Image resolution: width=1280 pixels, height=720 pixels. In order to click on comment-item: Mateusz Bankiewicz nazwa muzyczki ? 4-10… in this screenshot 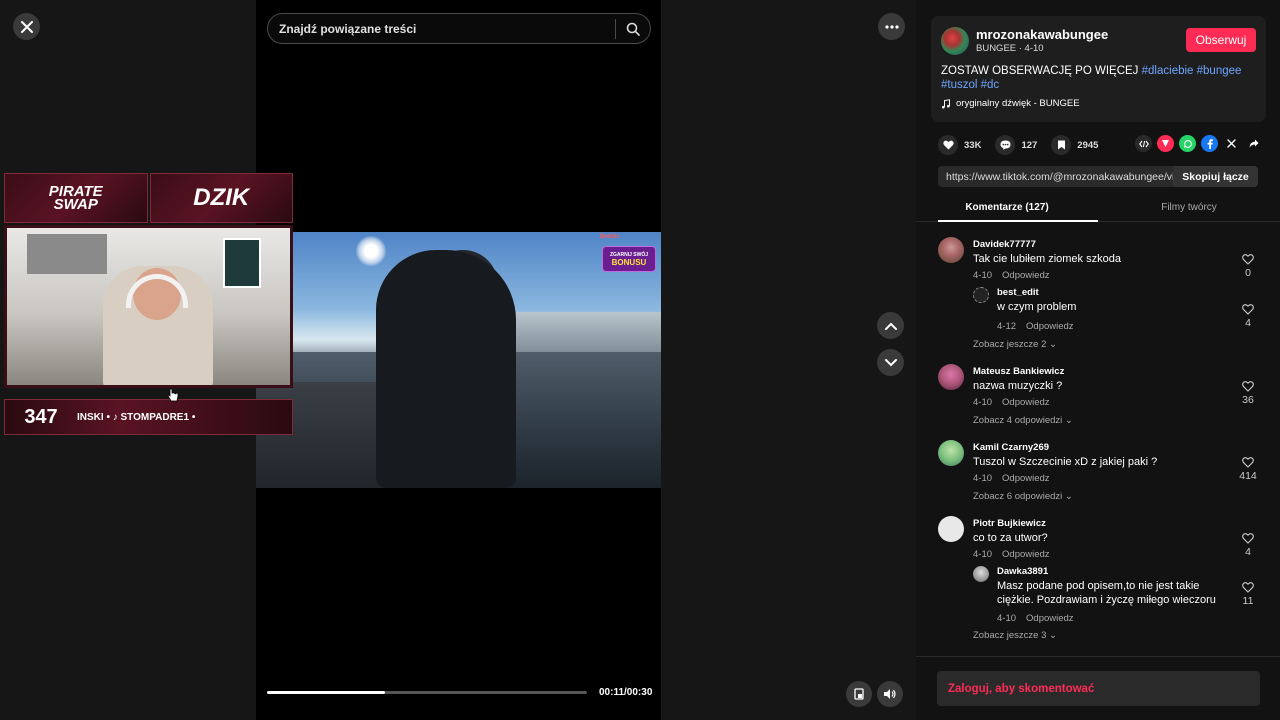, I will do `click(1103, 393)`.